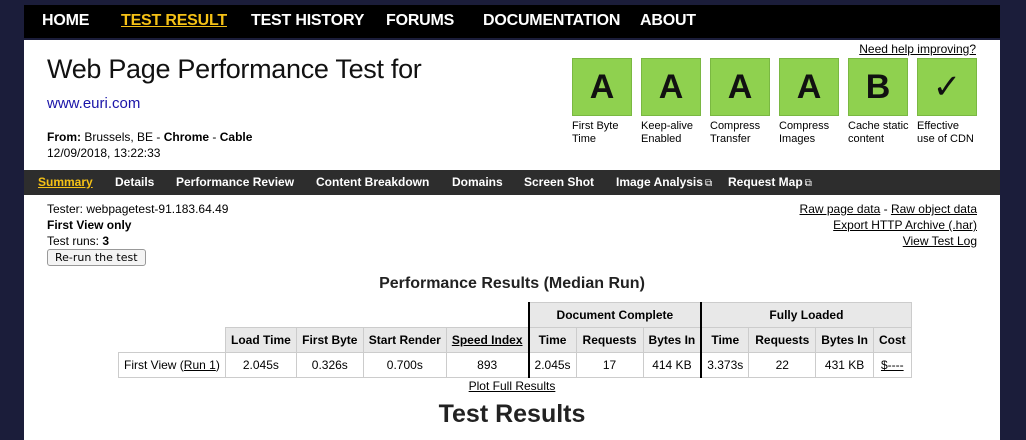 The image size is (1026, 440). I want to click on plot-full-results-link: Plot Full Results, so click(512, 386).